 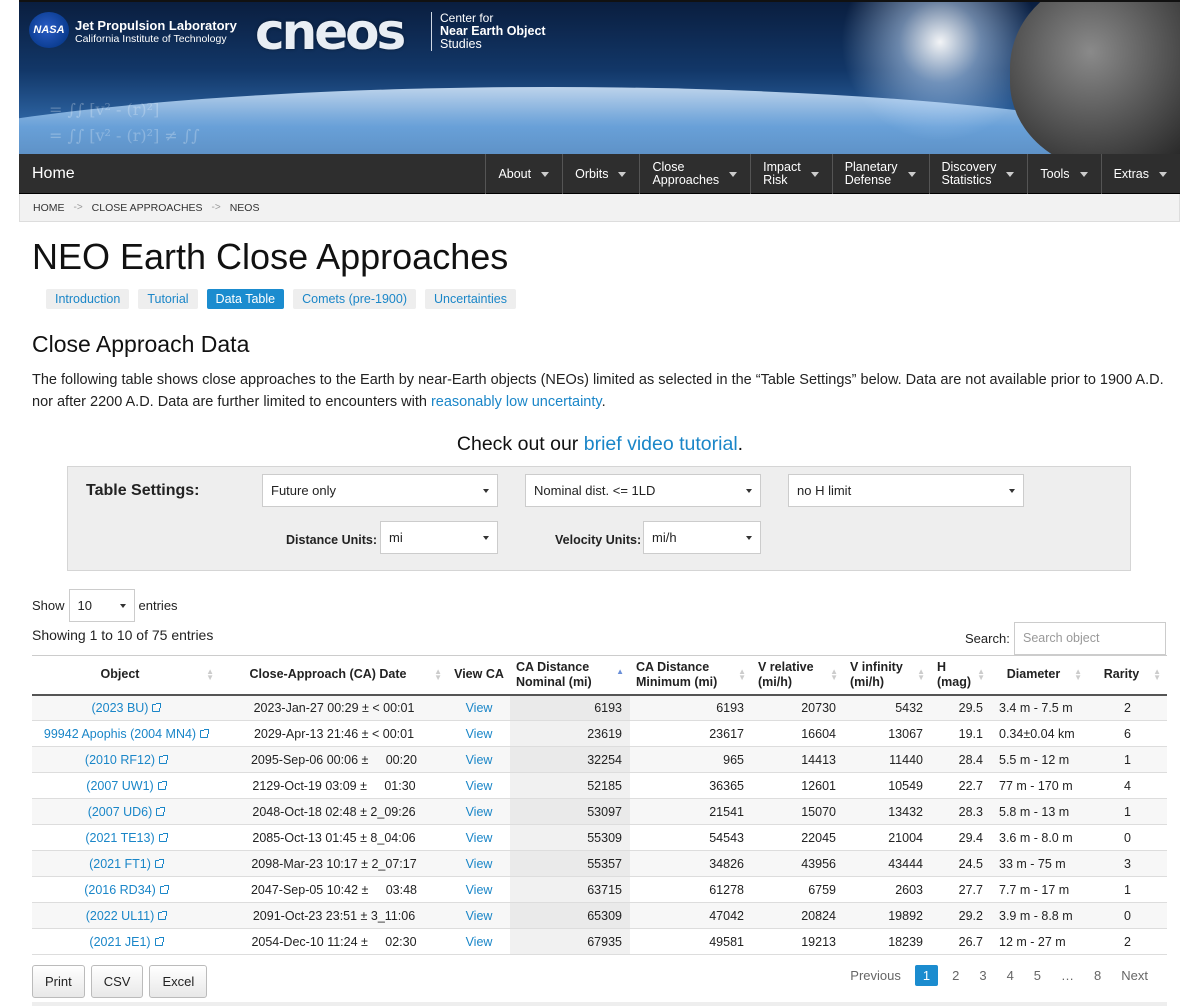 What do you see at coordinates (955, 975) in the screenshot?
I see `page-2-button: 2` at bounding box center [955, 975].